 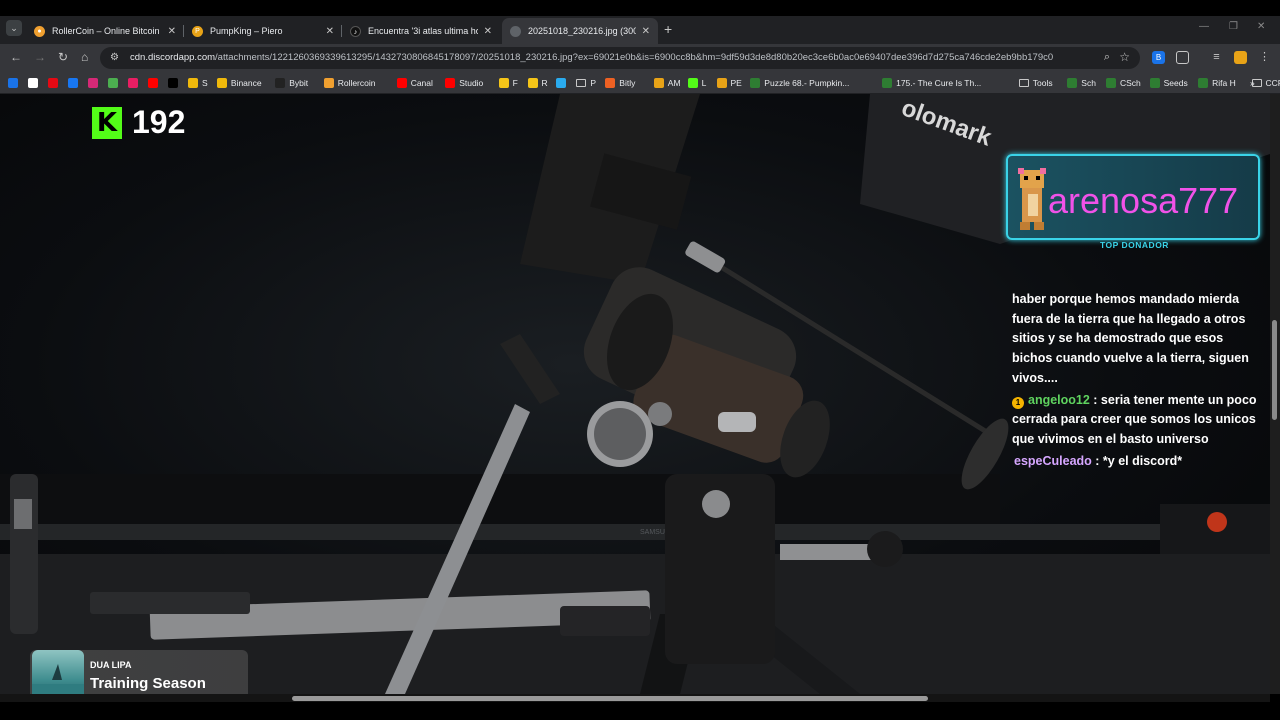 I want to click on bookmark-item: R, so click(x=537, y=83).